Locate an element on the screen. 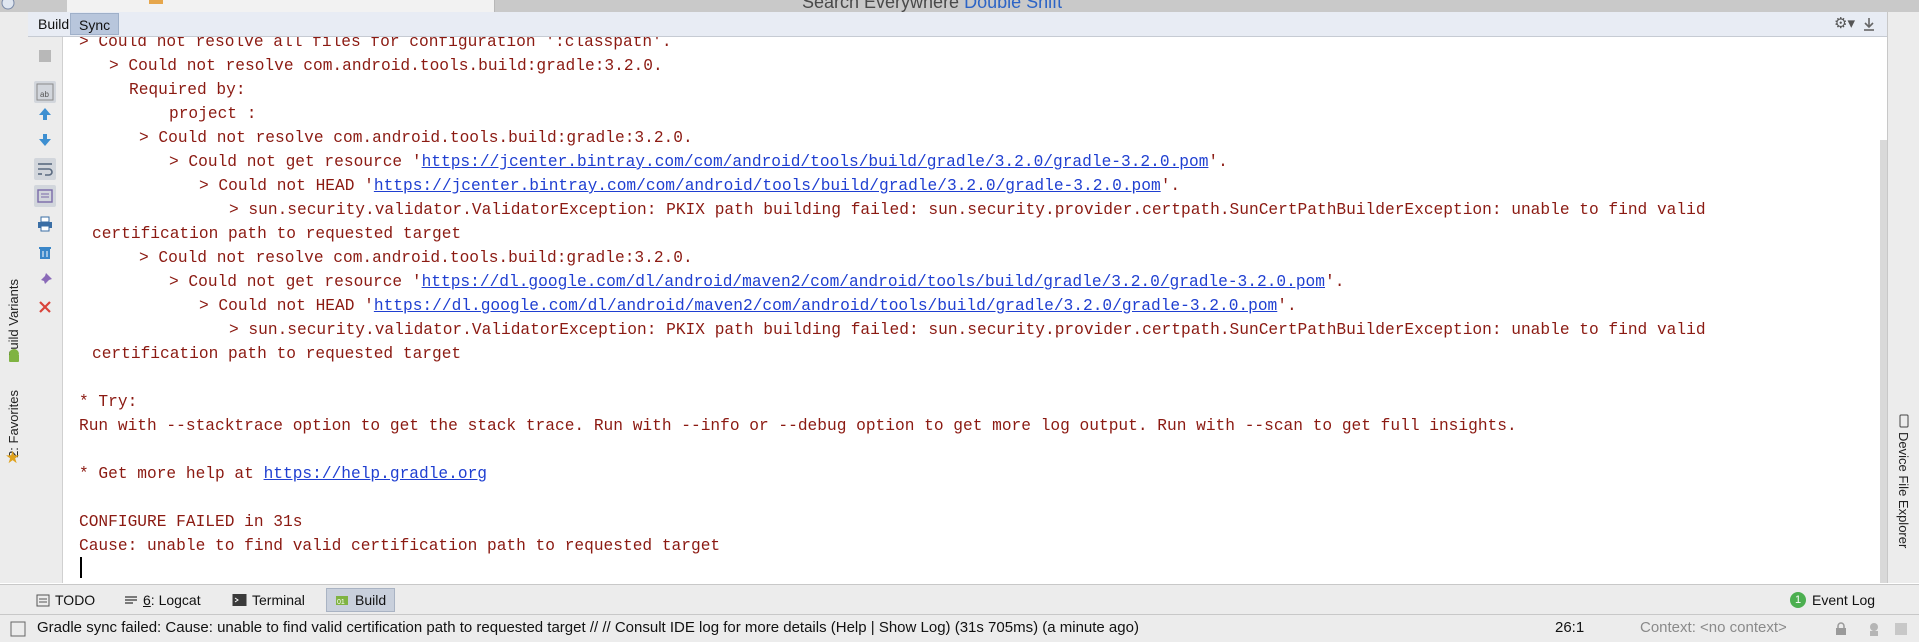 The height and width of the screenshot is (642, 1919). print-icon is located at coordinates (45, 224).